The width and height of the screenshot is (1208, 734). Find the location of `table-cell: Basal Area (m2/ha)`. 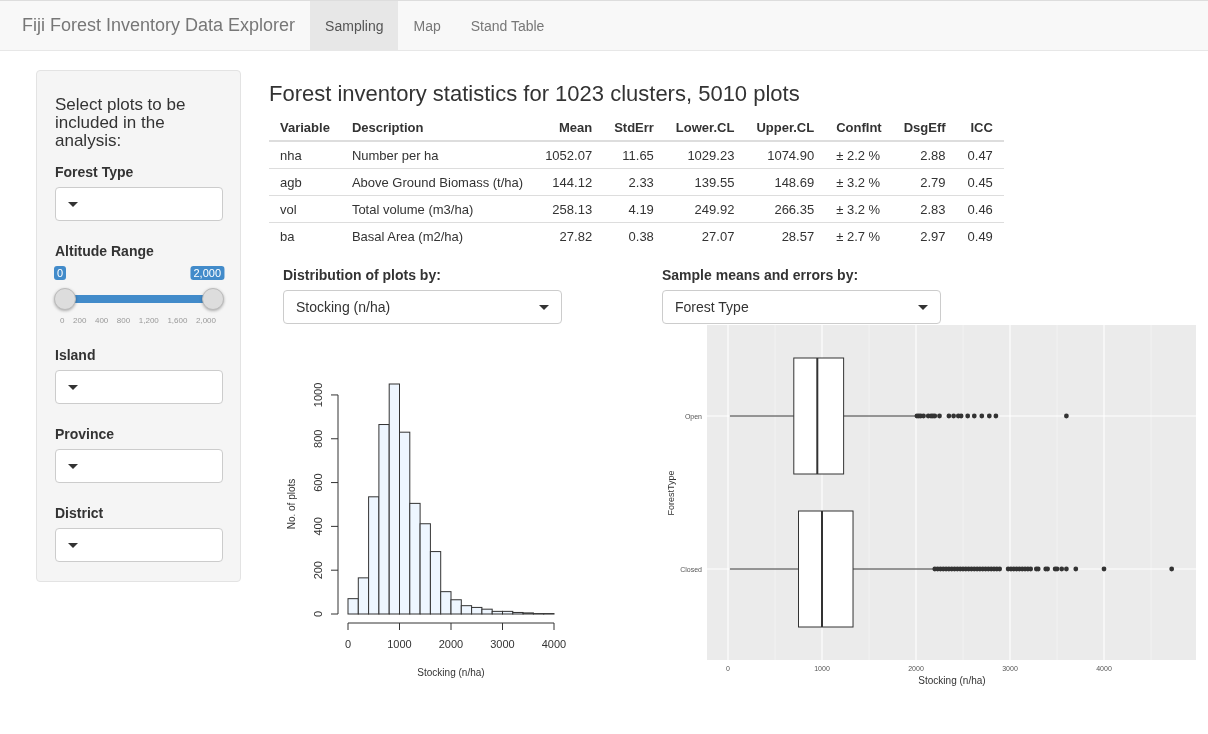

table-cell: Basal Area (m2/ha) is located at coordinates (437, 235).